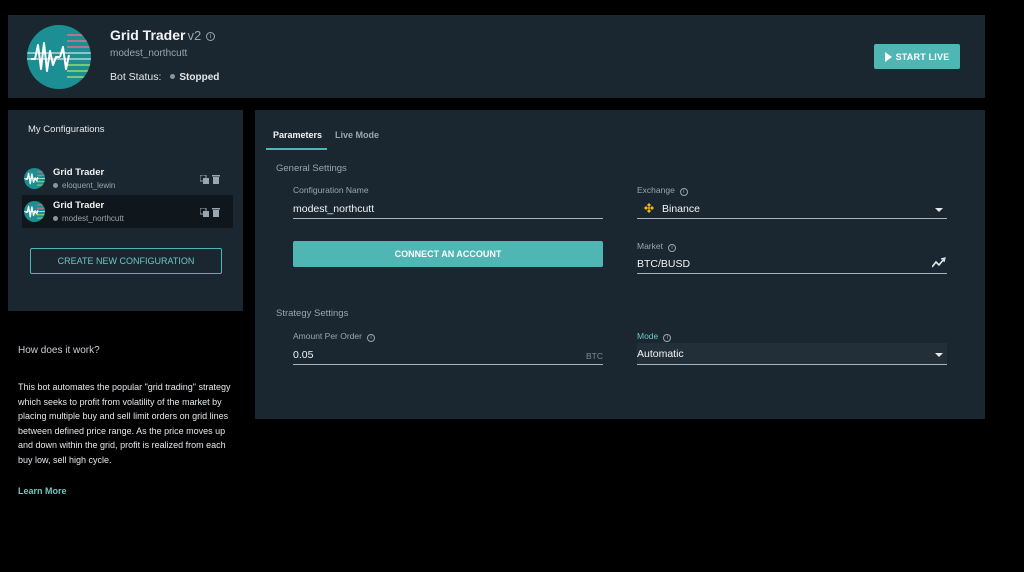 Image resolution: width=1024 pixels, height=572 pixels. Describe the element at coordinates (42, 491) in the screenshot. I see `learn-more-link: Learn More` at that location.